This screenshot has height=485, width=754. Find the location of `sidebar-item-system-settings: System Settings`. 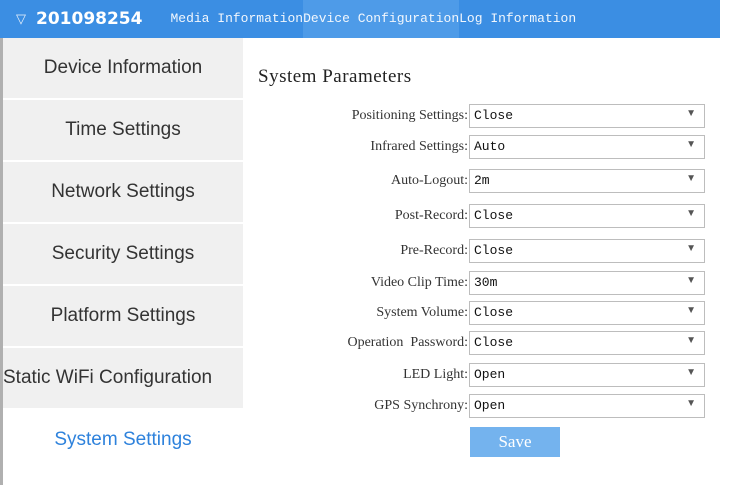

sidebar-item-system-settings: System Settings is located at coordinates (123, 440).